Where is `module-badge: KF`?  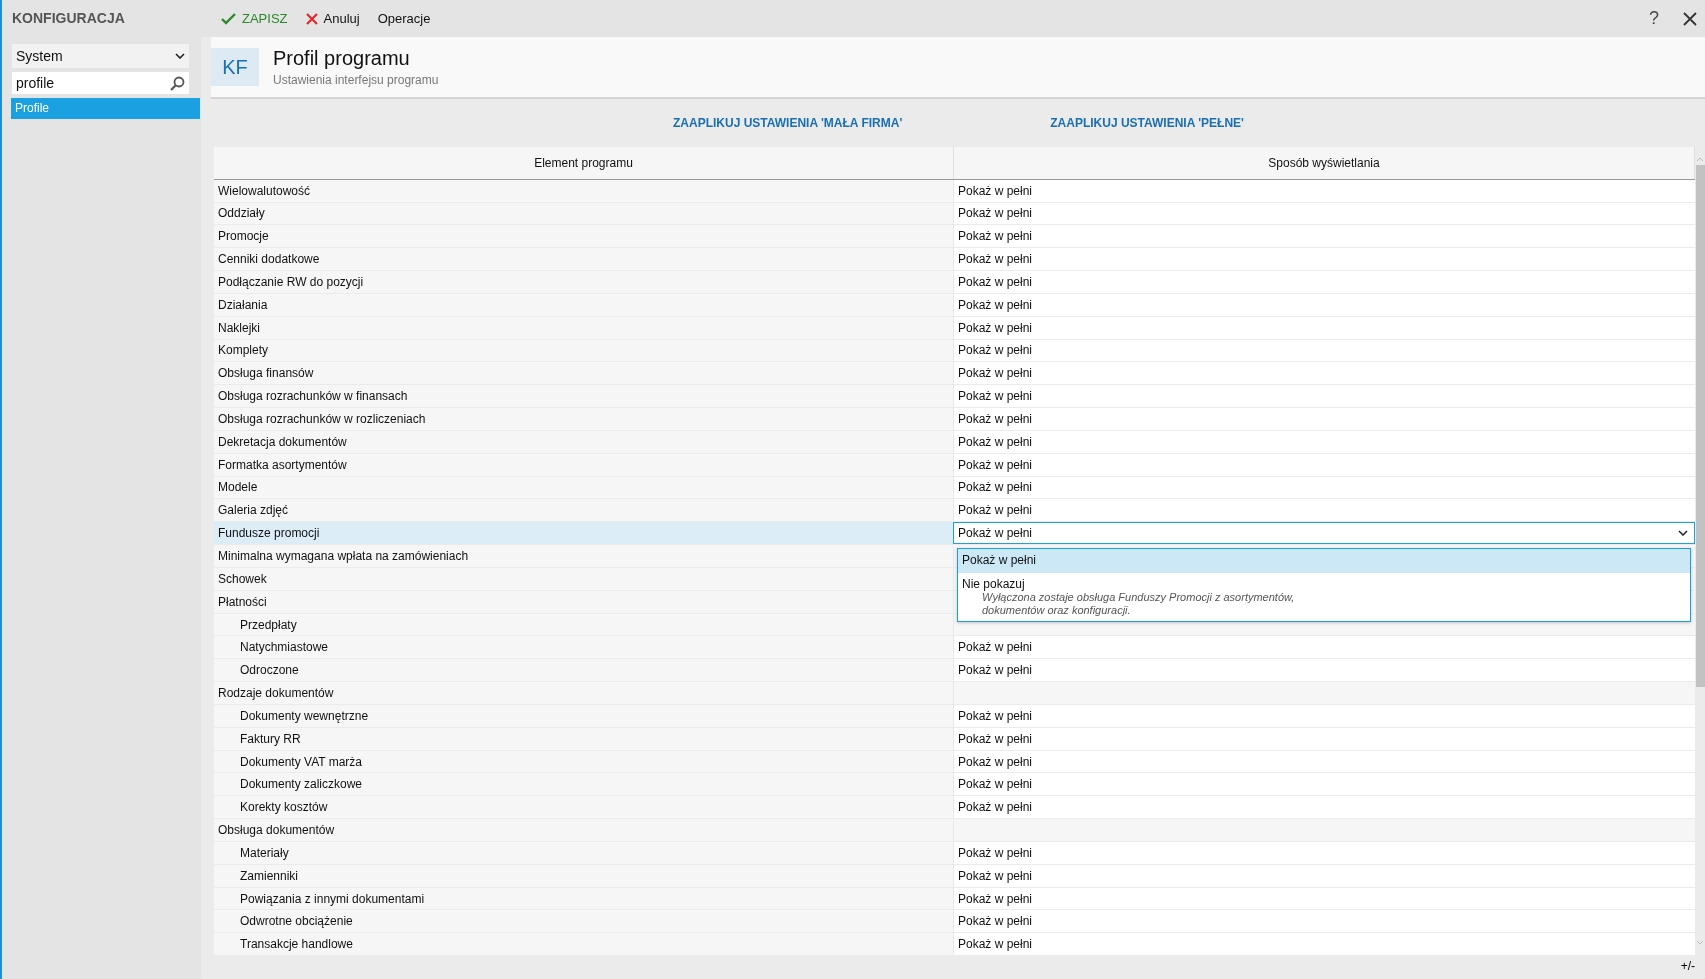 module-badge: KF is located at coordinates (235, 67).